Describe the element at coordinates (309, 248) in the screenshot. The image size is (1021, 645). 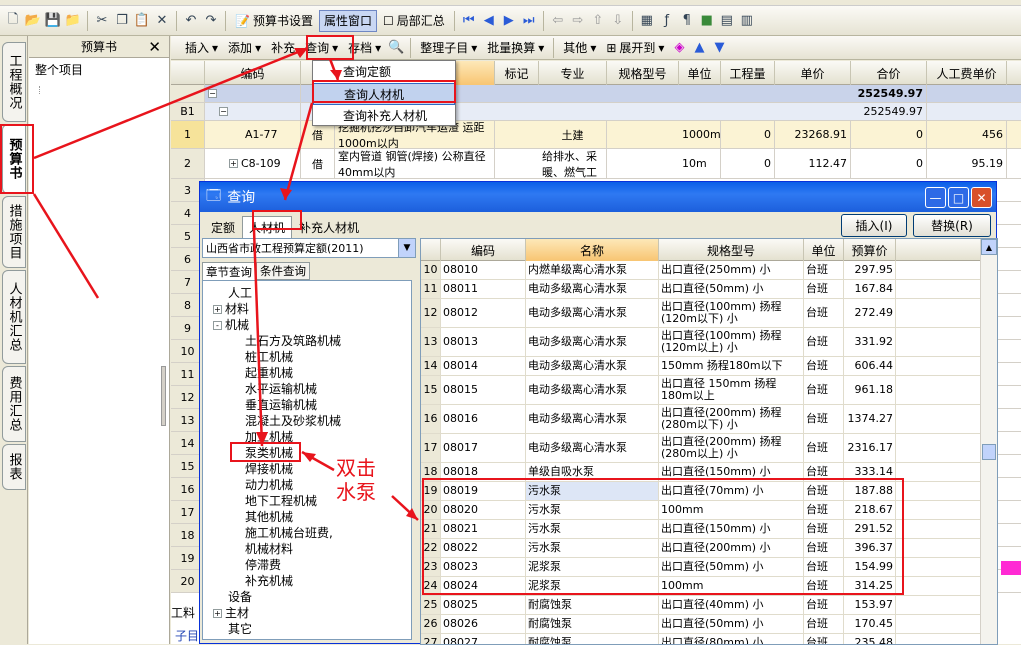
I see `norm-library-select: 山西省市政工程预算定额(2011) ▼` at that location.